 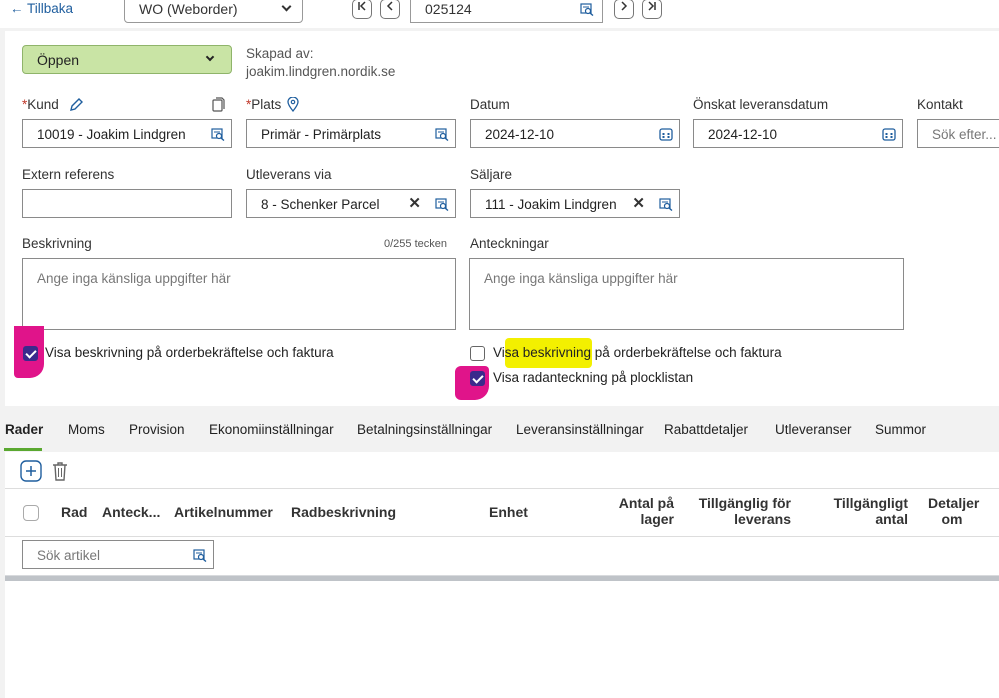 I want to click on previous-record-button, so click(x=390, y=9).